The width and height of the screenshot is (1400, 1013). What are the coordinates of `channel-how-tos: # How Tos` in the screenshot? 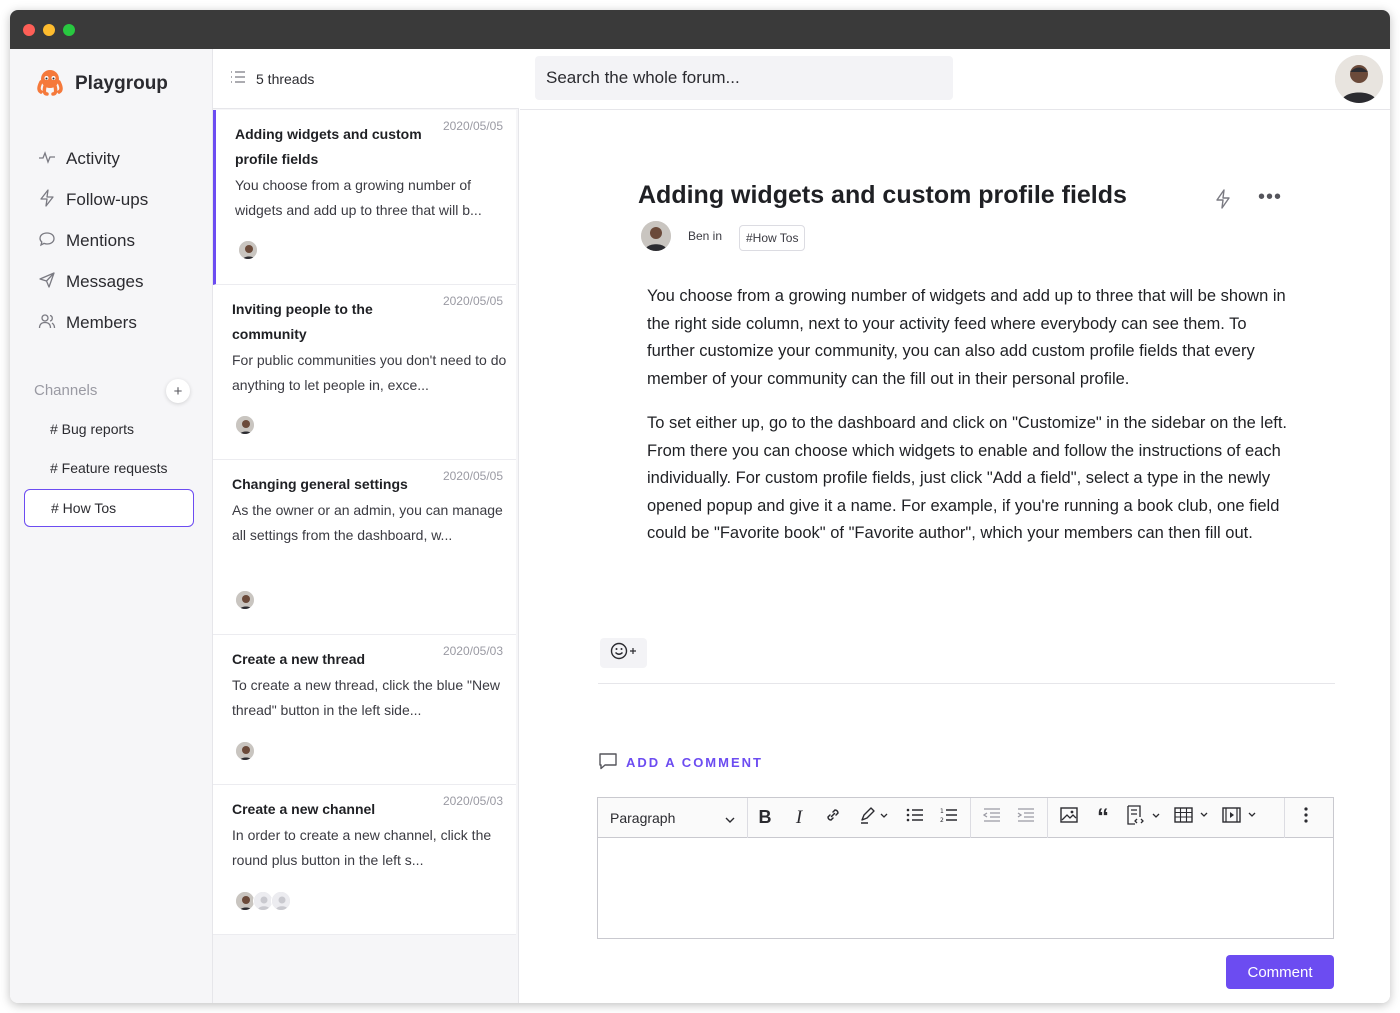 It's located at (109, 508).